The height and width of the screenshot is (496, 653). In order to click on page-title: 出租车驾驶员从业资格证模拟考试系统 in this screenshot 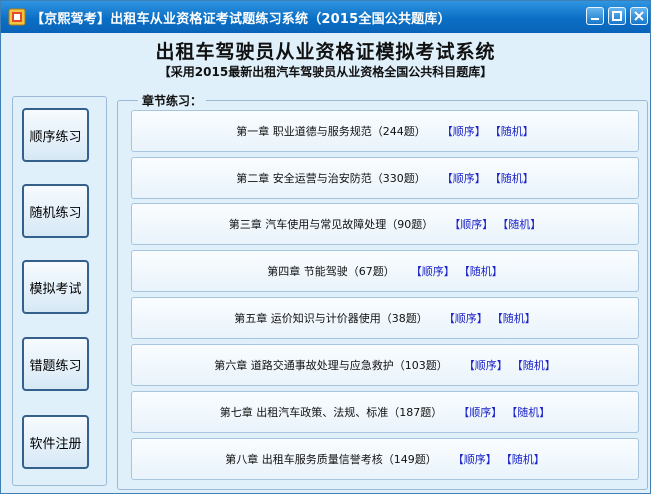, I will do `click(325, 52)`.